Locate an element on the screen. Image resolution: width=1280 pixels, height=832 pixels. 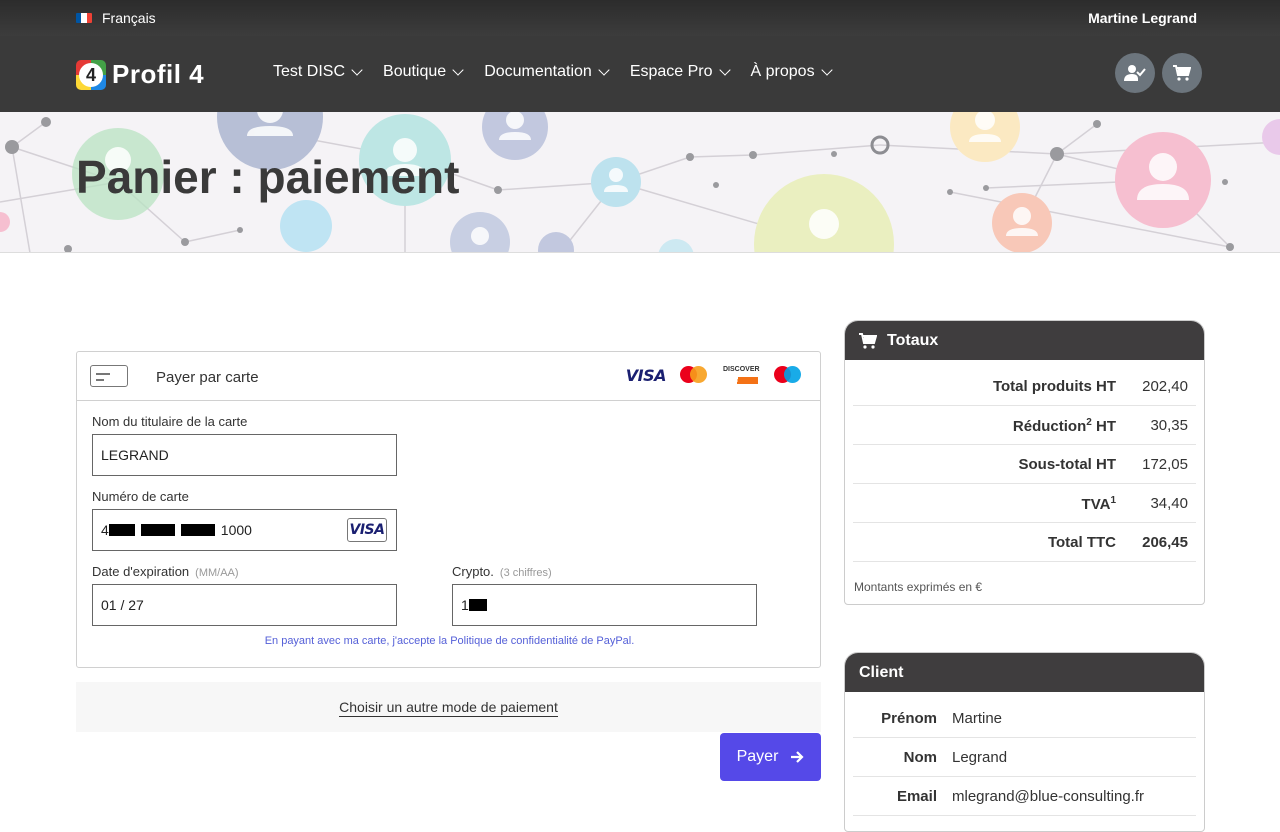
payment-method-title: Payer par carte is located at coordinates (207, 377).